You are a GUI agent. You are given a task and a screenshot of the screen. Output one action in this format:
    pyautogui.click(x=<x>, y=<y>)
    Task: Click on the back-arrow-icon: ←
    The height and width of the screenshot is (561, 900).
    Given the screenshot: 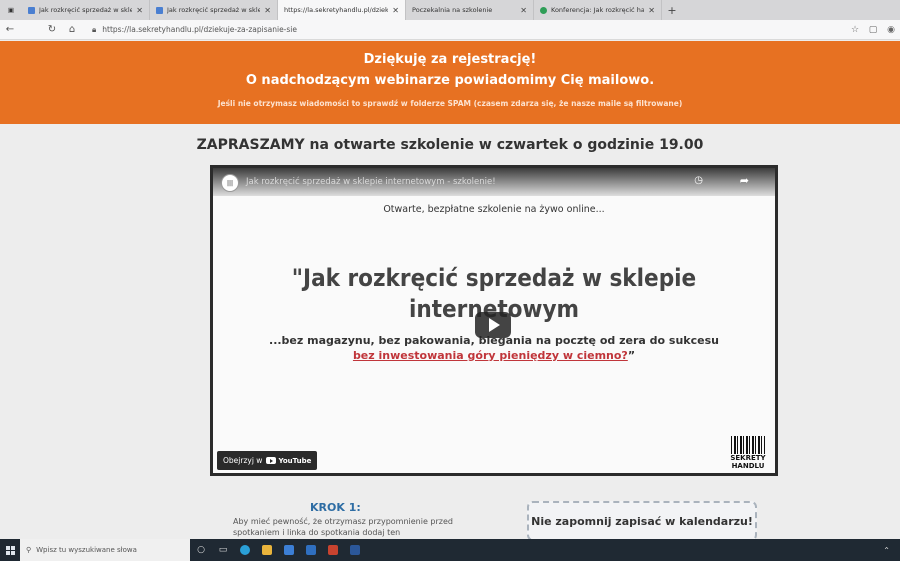 What is the action you would take?
    pyautogui.click(x=10, y=29)
    